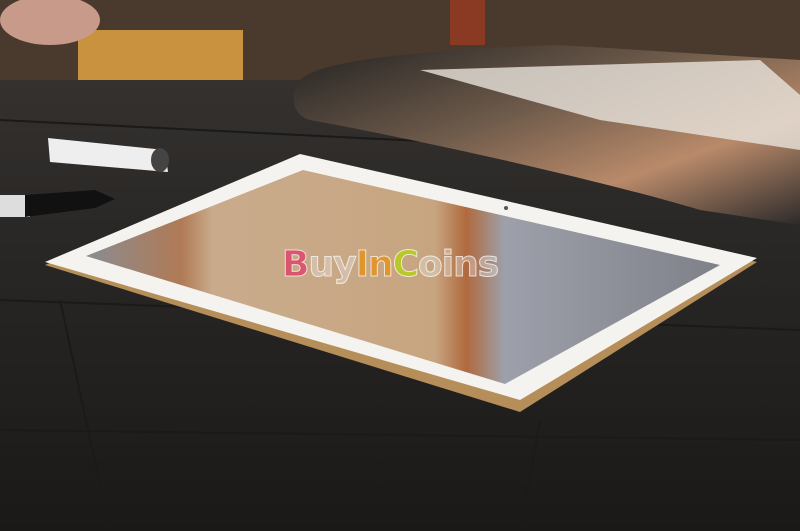 The image size is (800, 531). What do you see at coordinates (459, 265) in the screenshot?
I see `watermark-part: oins` at bounding box center [459, 265].